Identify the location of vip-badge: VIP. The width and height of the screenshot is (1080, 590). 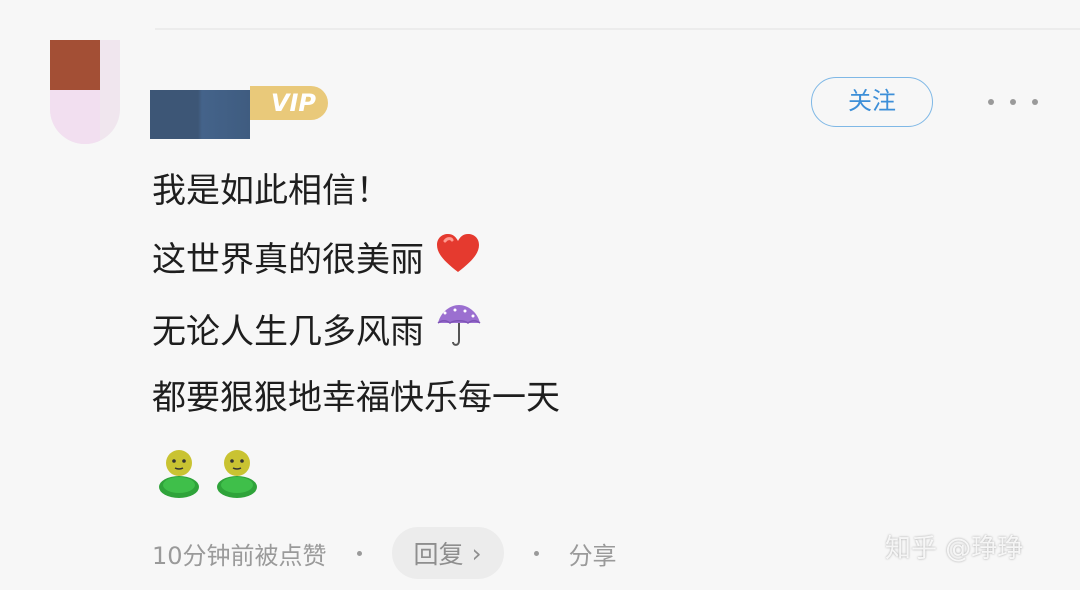
(289, 103).